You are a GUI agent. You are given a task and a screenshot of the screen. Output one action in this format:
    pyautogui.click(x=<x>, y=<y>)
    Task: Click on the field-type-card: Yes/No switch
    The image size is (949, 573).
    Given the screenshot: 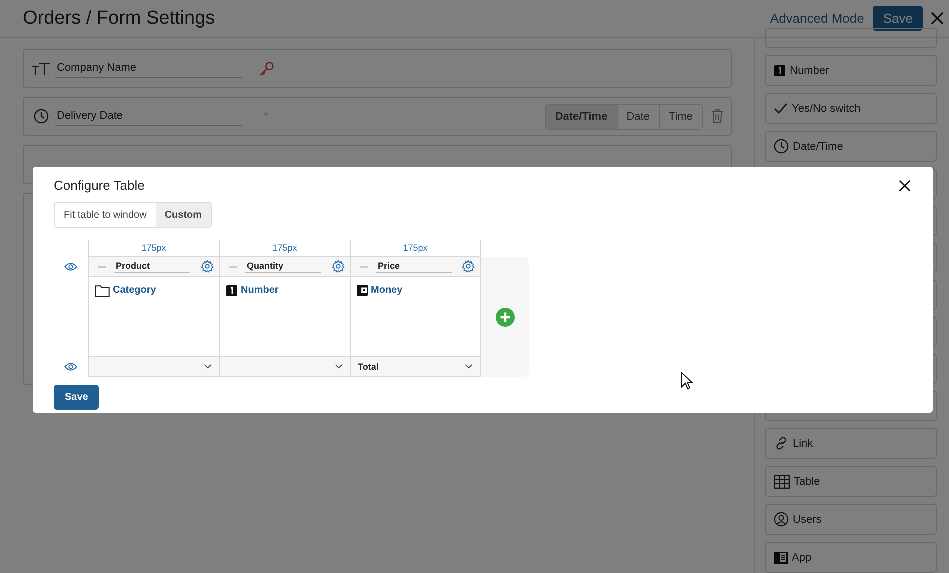 What is the action you would take?
    pyautogui.click(x=851, y=108)
    